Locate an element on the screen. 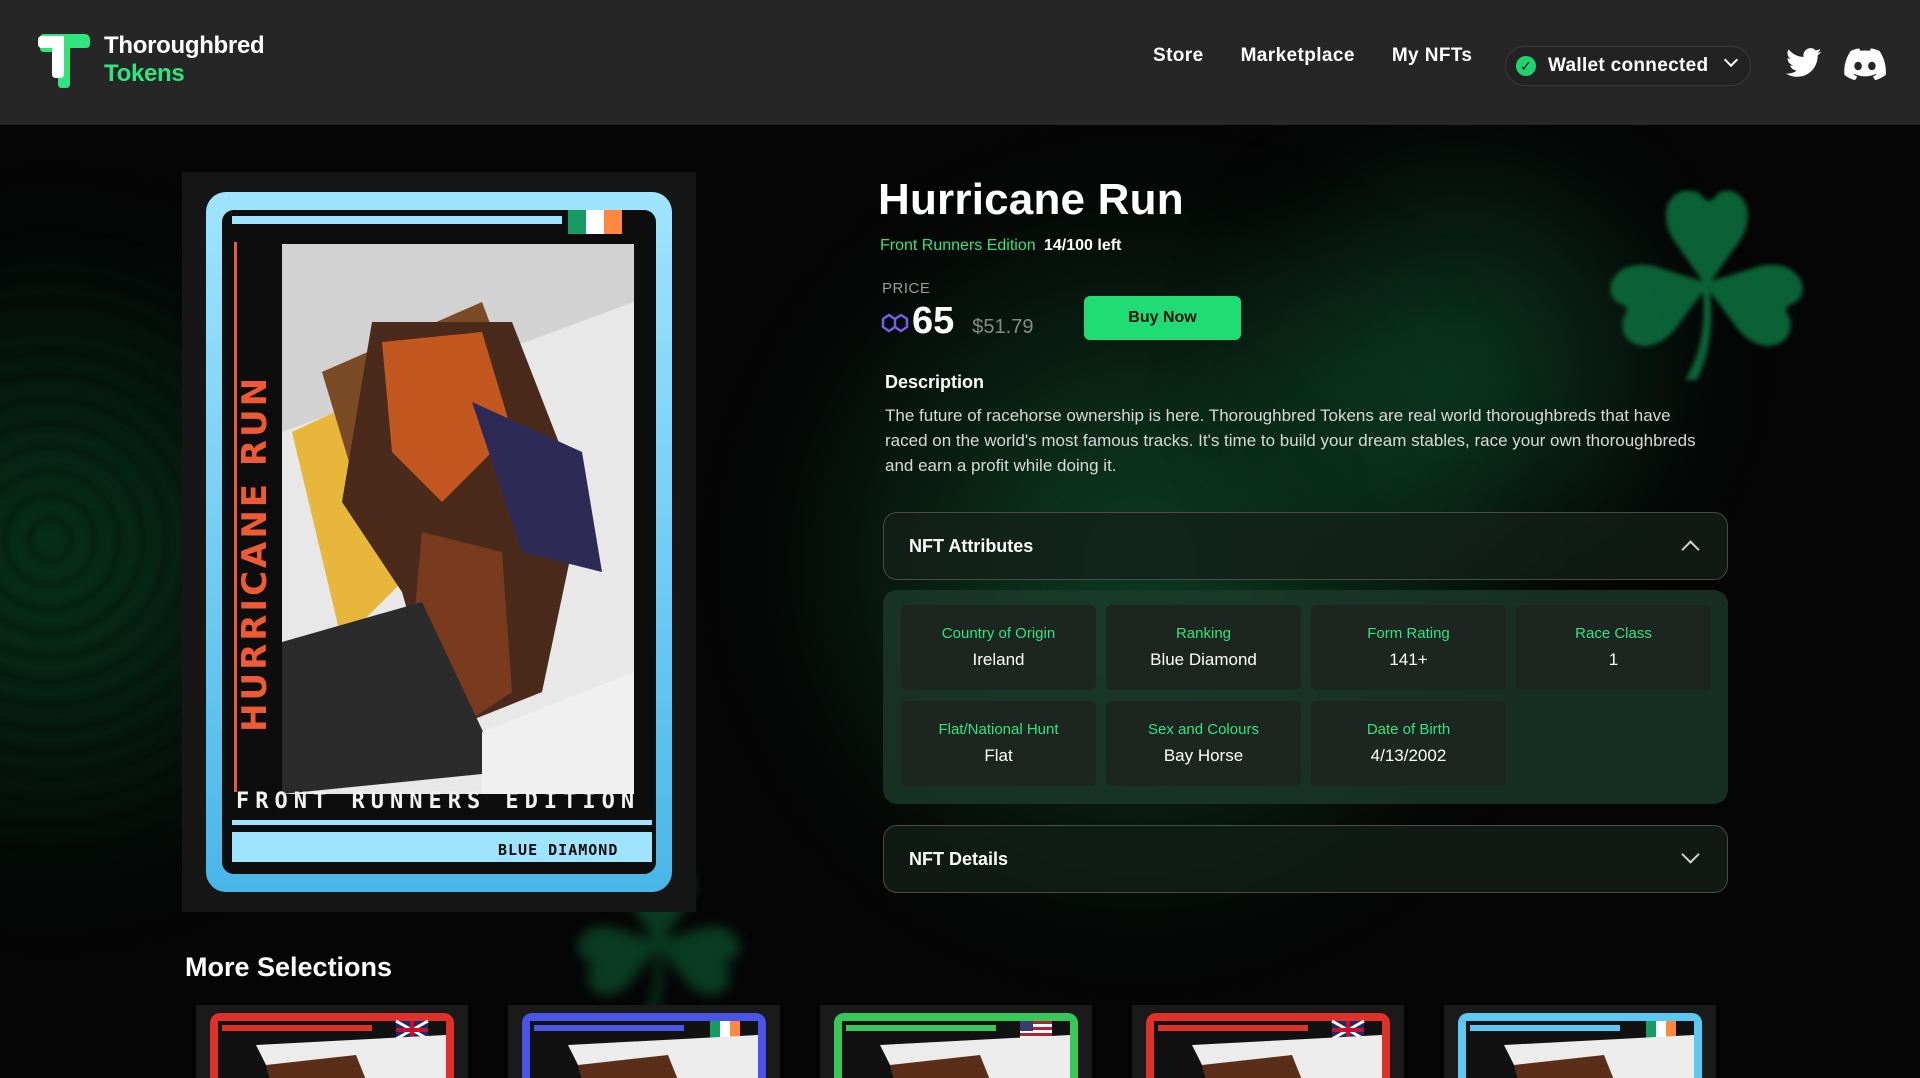 Image resolution: width=1920 pixels, height=1078 pixels. chevron-up-icon is located at coordinates (1690, 549).